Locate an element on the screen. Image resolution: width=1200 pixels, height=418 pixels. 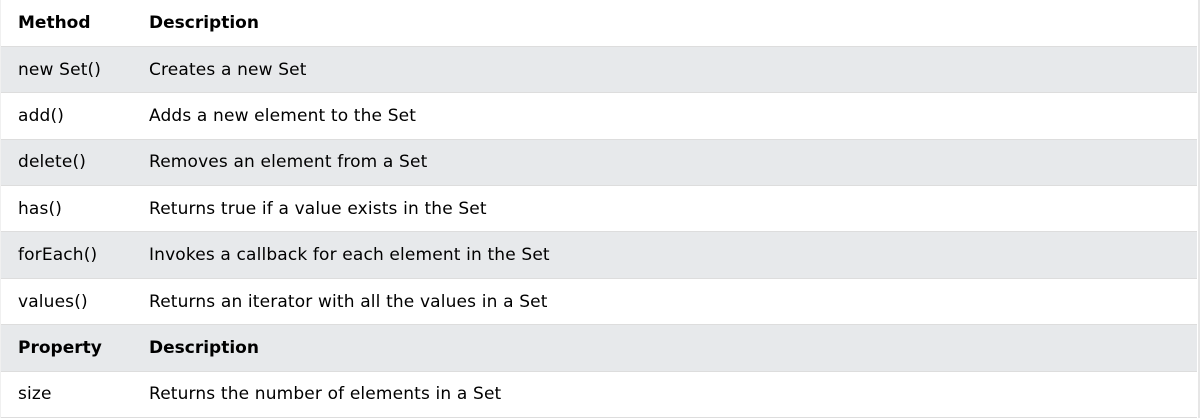
method-description: Removes an element from a Set is located at coordinates (288, 162).